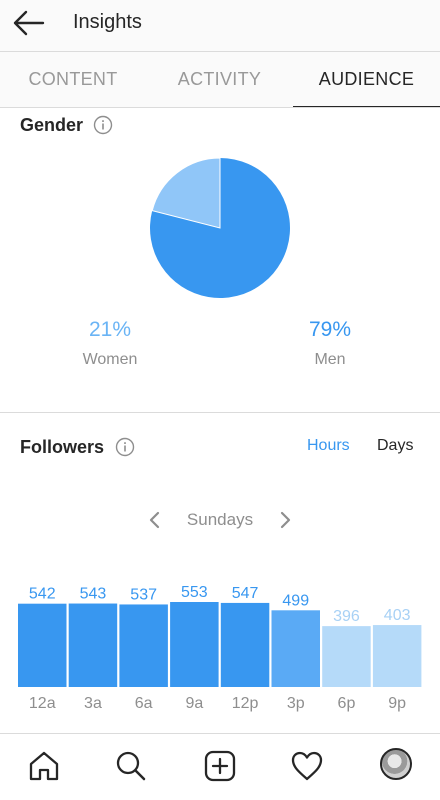 Image resolution: width=440 pixels, height=800 pixels. I want to click on section-divider, so click(220, 412).